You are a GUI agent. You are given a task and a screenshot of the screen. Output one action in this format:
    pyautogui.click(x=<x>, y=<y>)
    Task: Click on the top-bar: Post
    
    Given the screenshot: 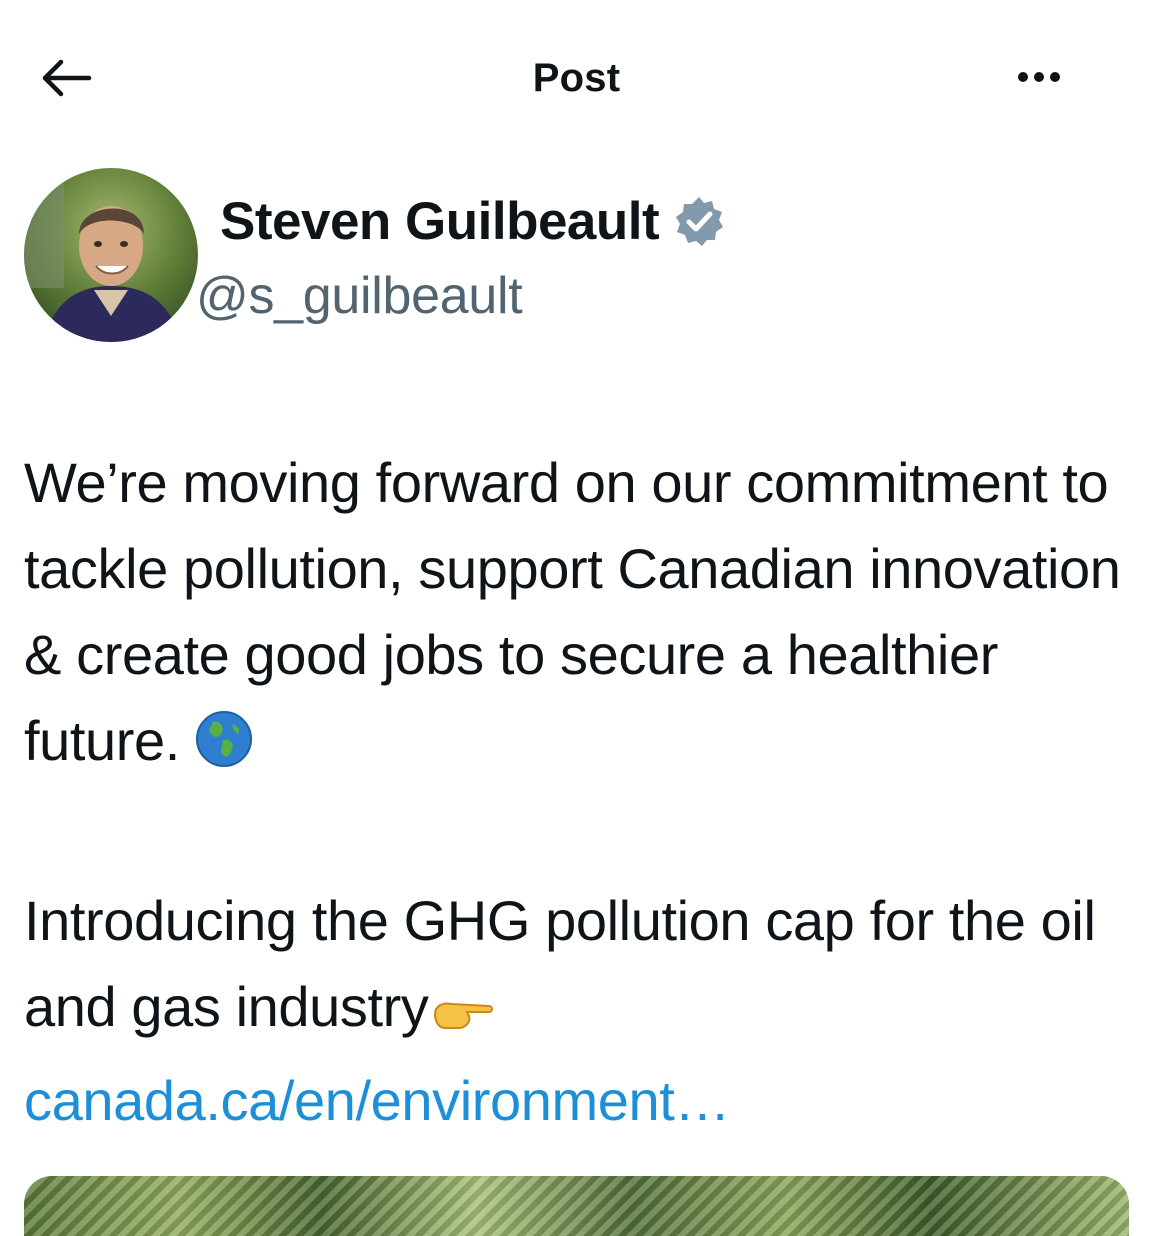 What is the action you would take?
    pyautogui.click(x=576, y=75)
    